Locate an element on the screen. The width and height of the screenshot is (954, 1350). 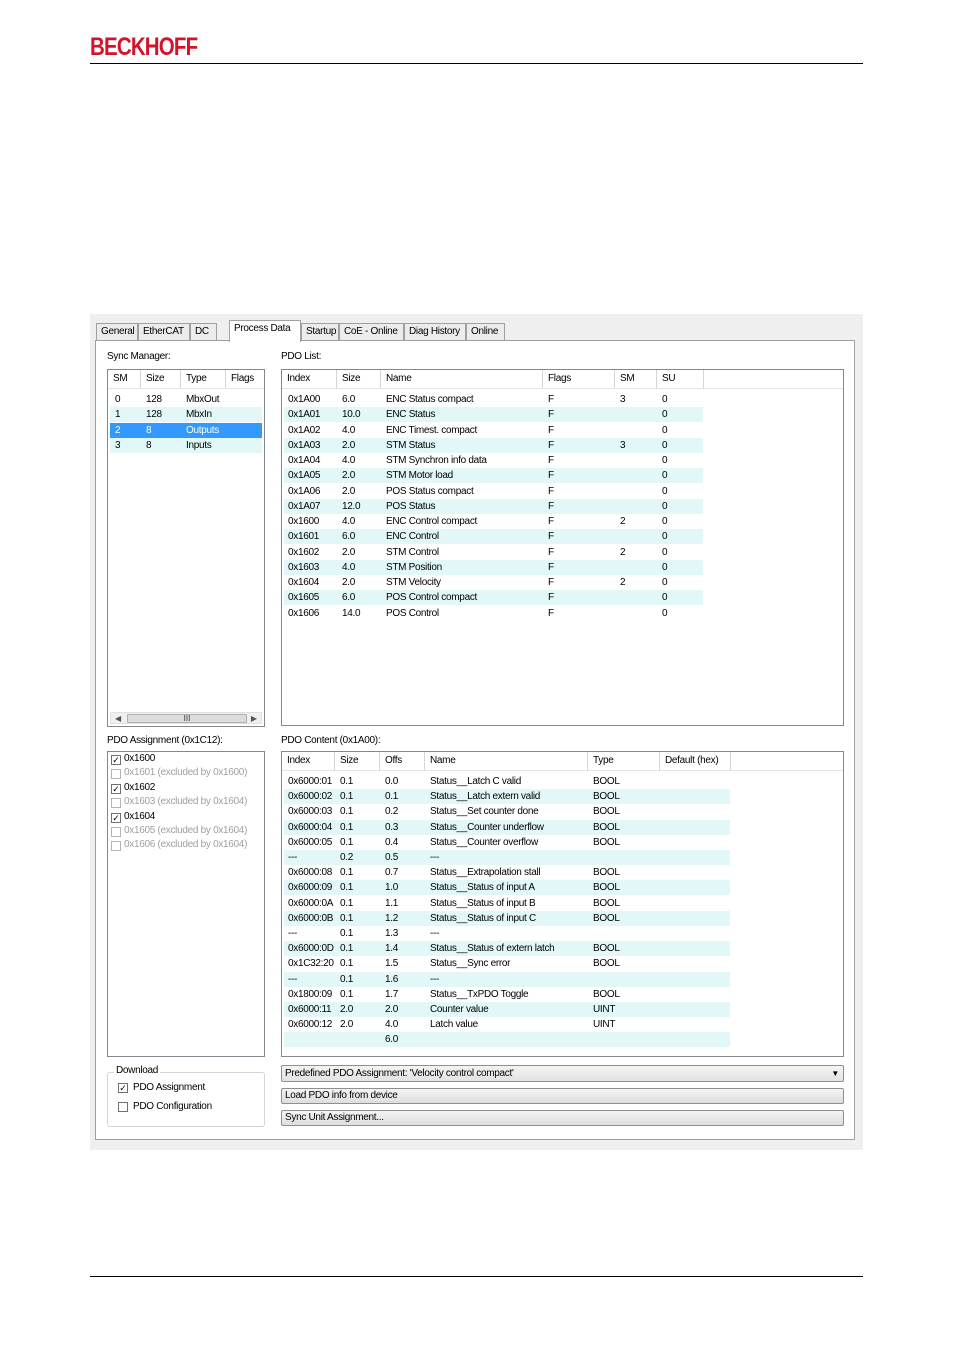
pdo-list-row: 0x1A03 2.0 STM Status F 3 0 is located at coordinates (493, 445).